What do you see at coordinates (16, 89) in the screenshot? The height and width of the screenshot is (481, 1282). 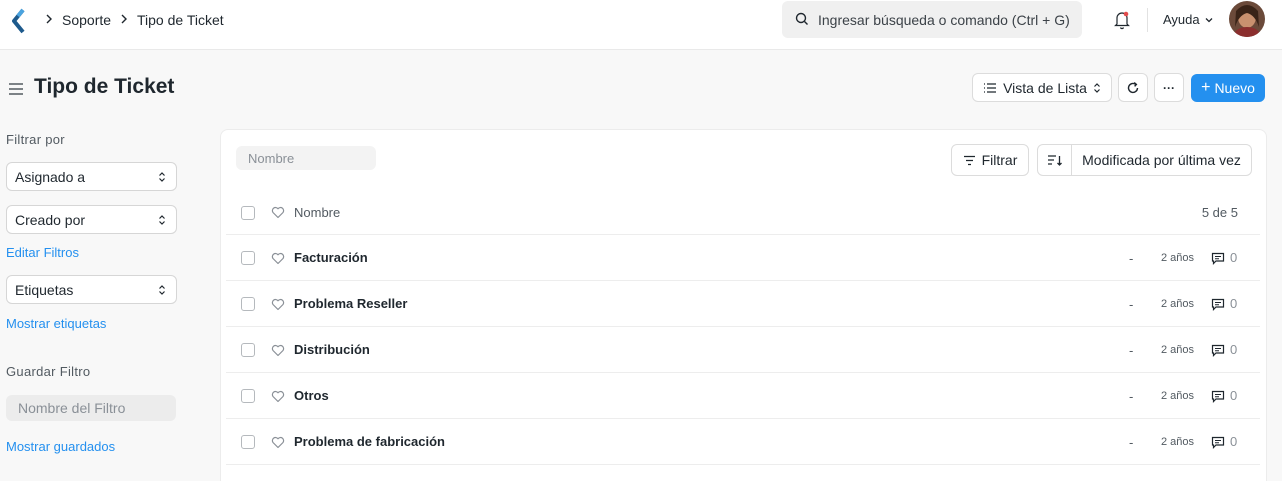 I see `sidebar-toggle-icon` at bounding box center [16, 89].